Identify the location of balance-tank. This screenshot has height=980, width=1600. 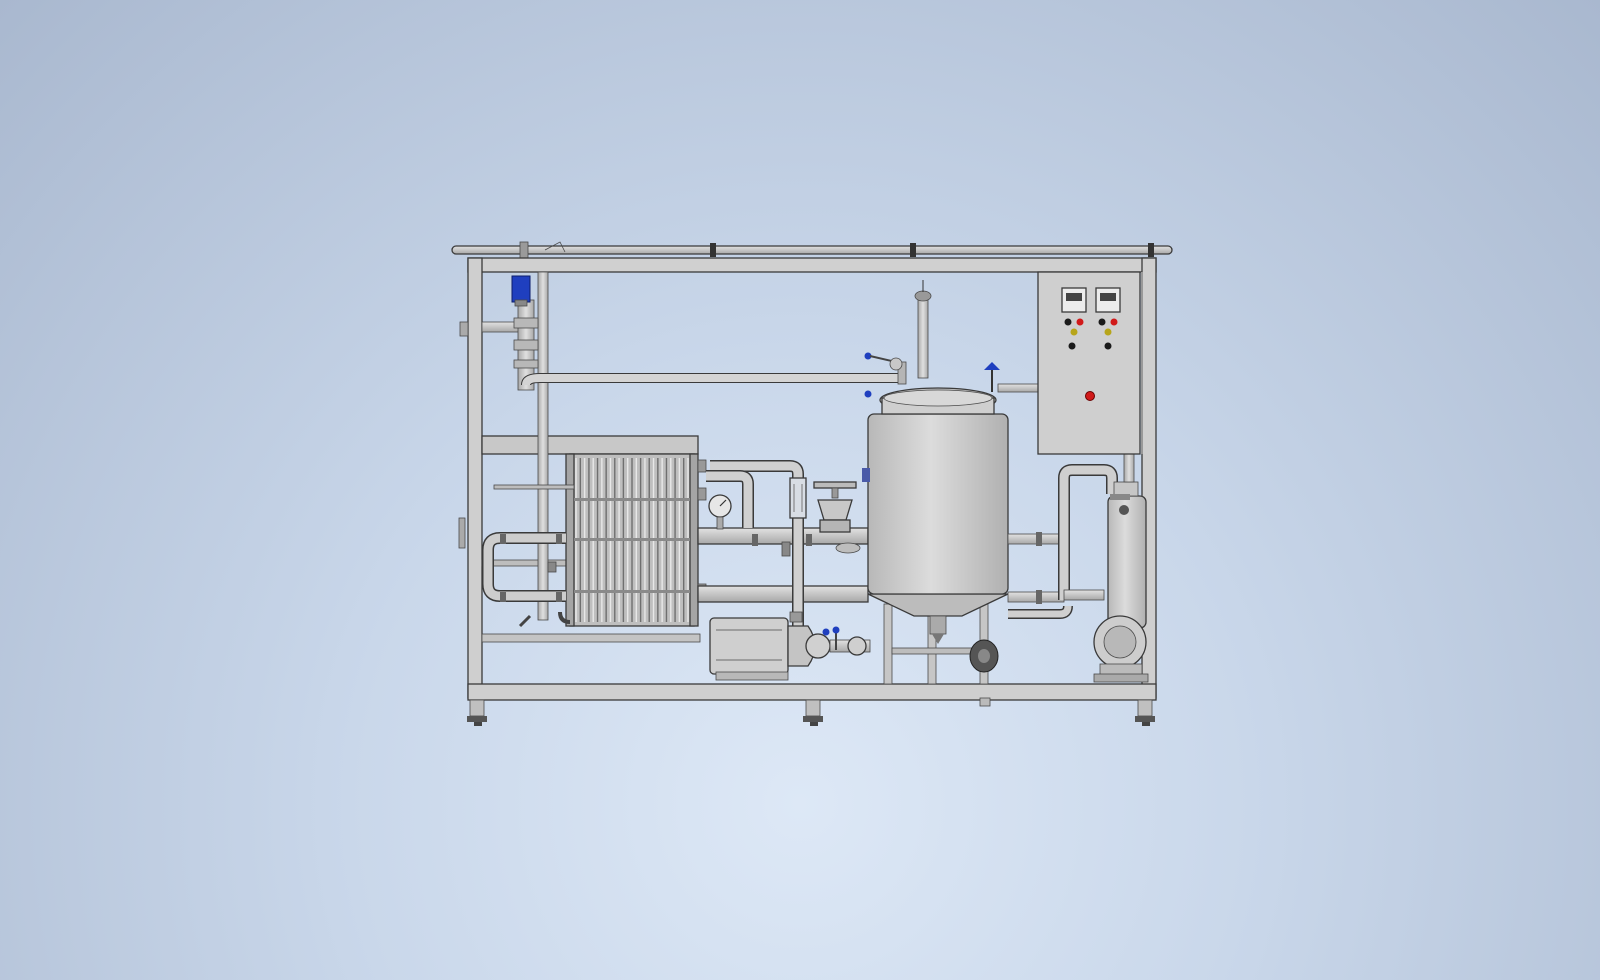
(935, 536).